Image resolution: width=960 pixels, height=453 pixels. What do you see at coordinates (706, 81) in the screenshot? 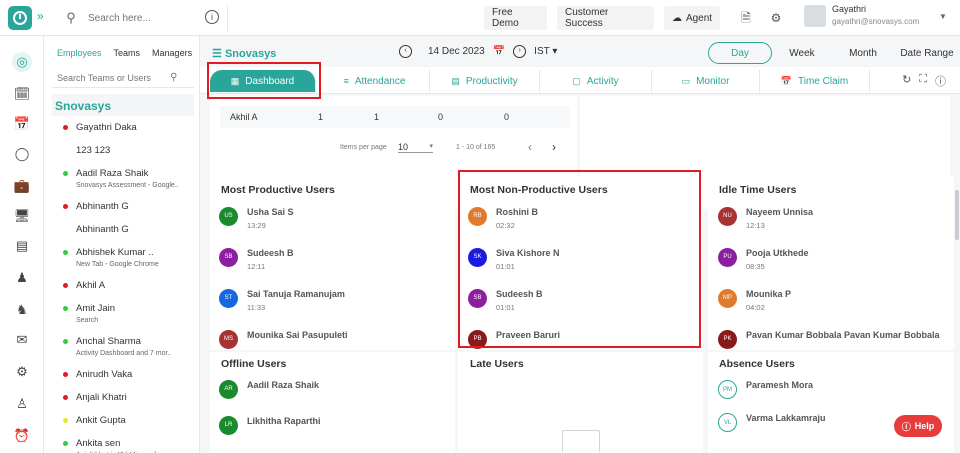
I see `tab-monitor: ▭ Monitor` at bounding box center [706, 81].